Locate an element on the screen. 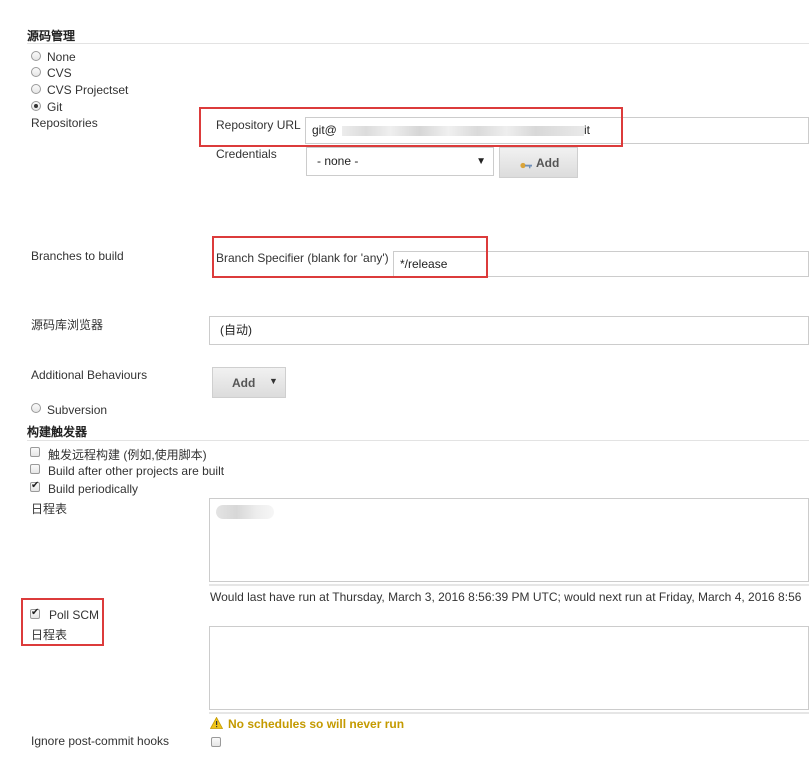 The height and width of the screenshot is (758, 809). chevron-down-icon: ▼ is located at coordinates (481, 161).